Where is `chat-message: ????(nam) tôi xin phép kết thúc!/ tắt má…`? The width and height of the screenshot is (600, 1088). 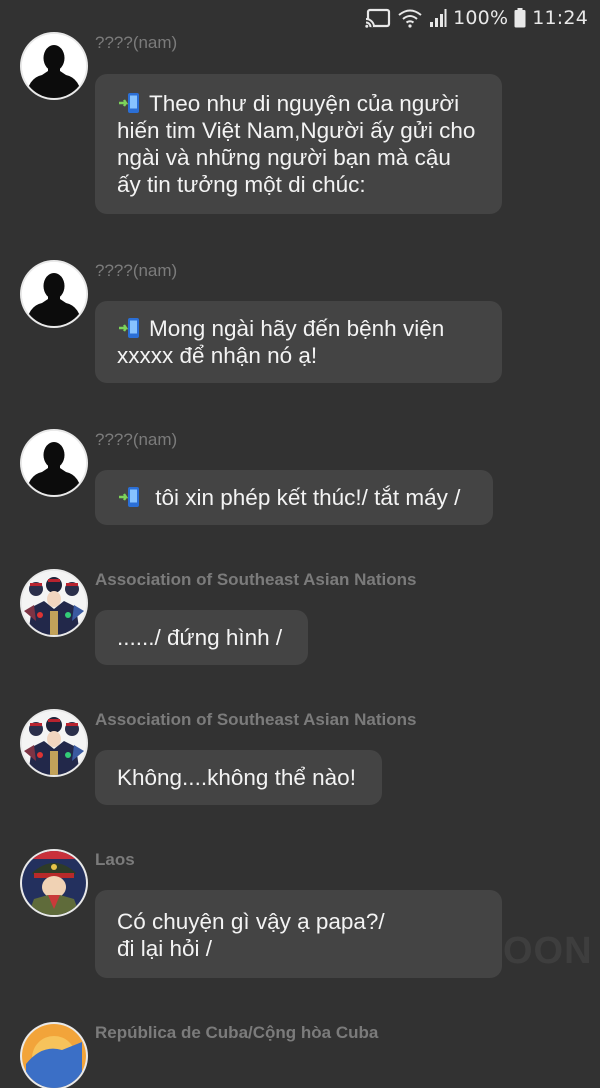
chat-message: ????(nam) tôi xin phép kết thúc!/ tắt má… is located at coordinates (300, 477).